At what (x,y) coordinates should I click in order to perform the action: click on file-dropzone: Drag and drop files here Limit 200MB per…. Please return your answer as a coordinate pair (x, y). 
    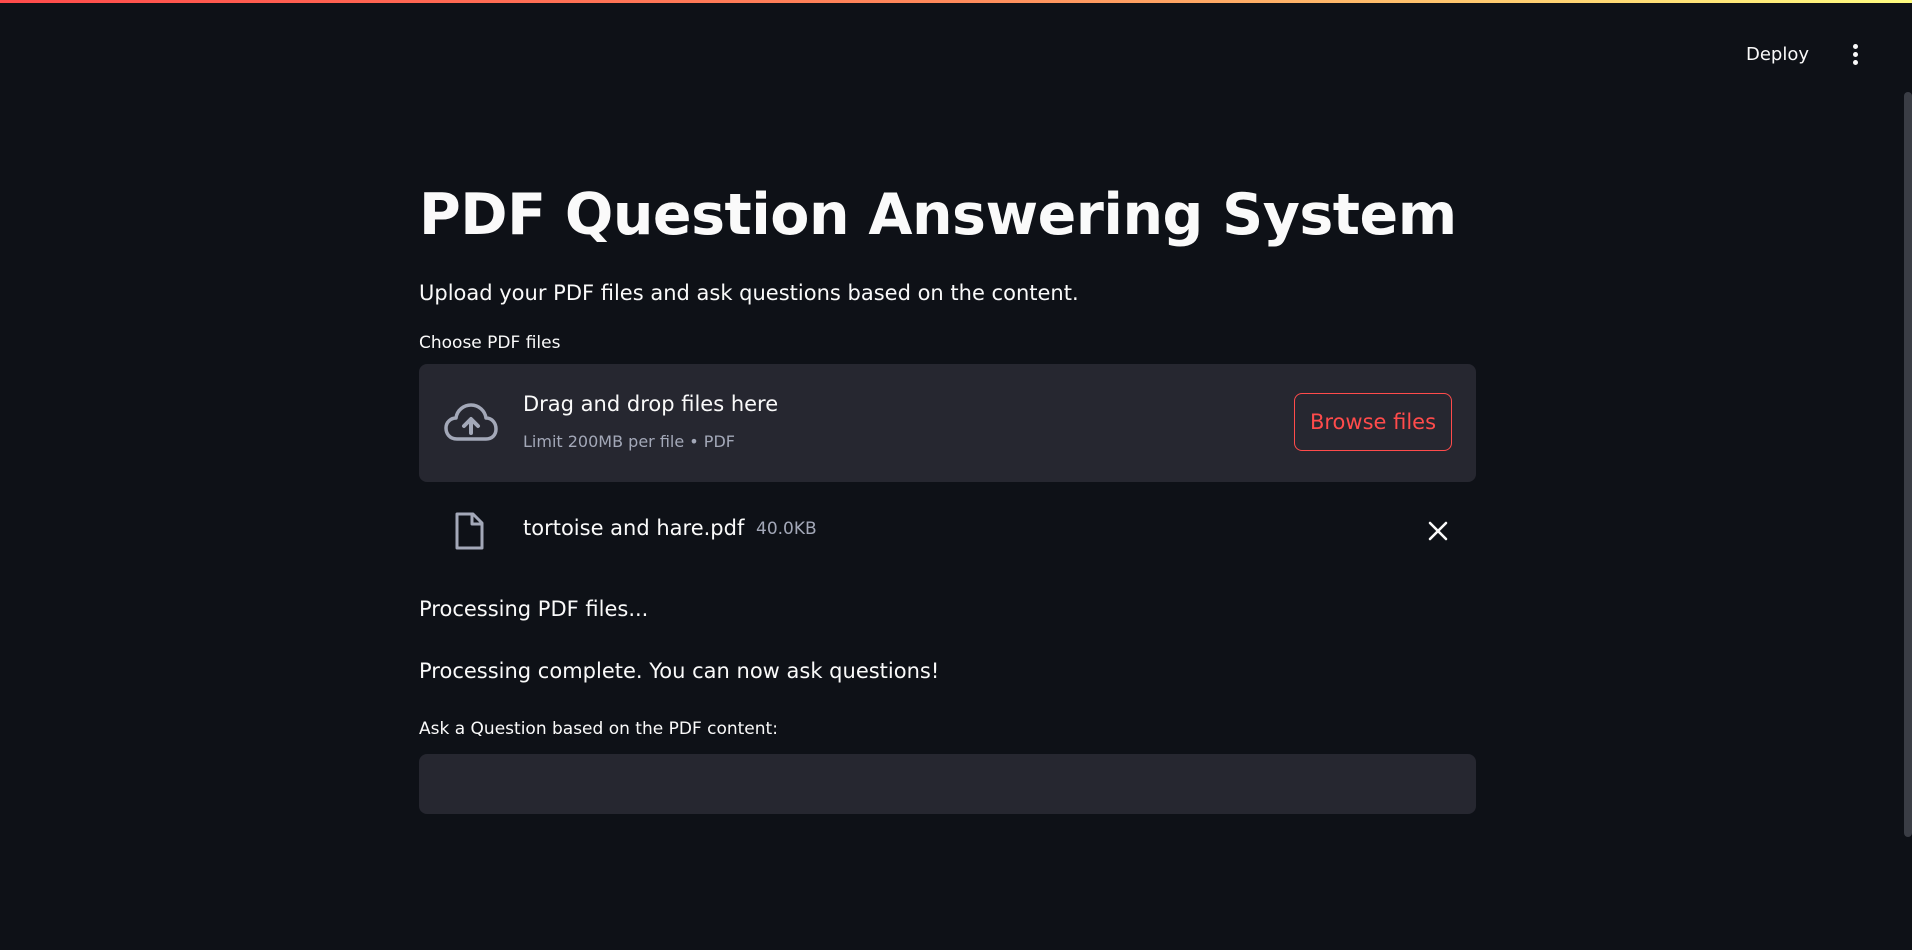
    Looking at the image, I should click on (947, 423).